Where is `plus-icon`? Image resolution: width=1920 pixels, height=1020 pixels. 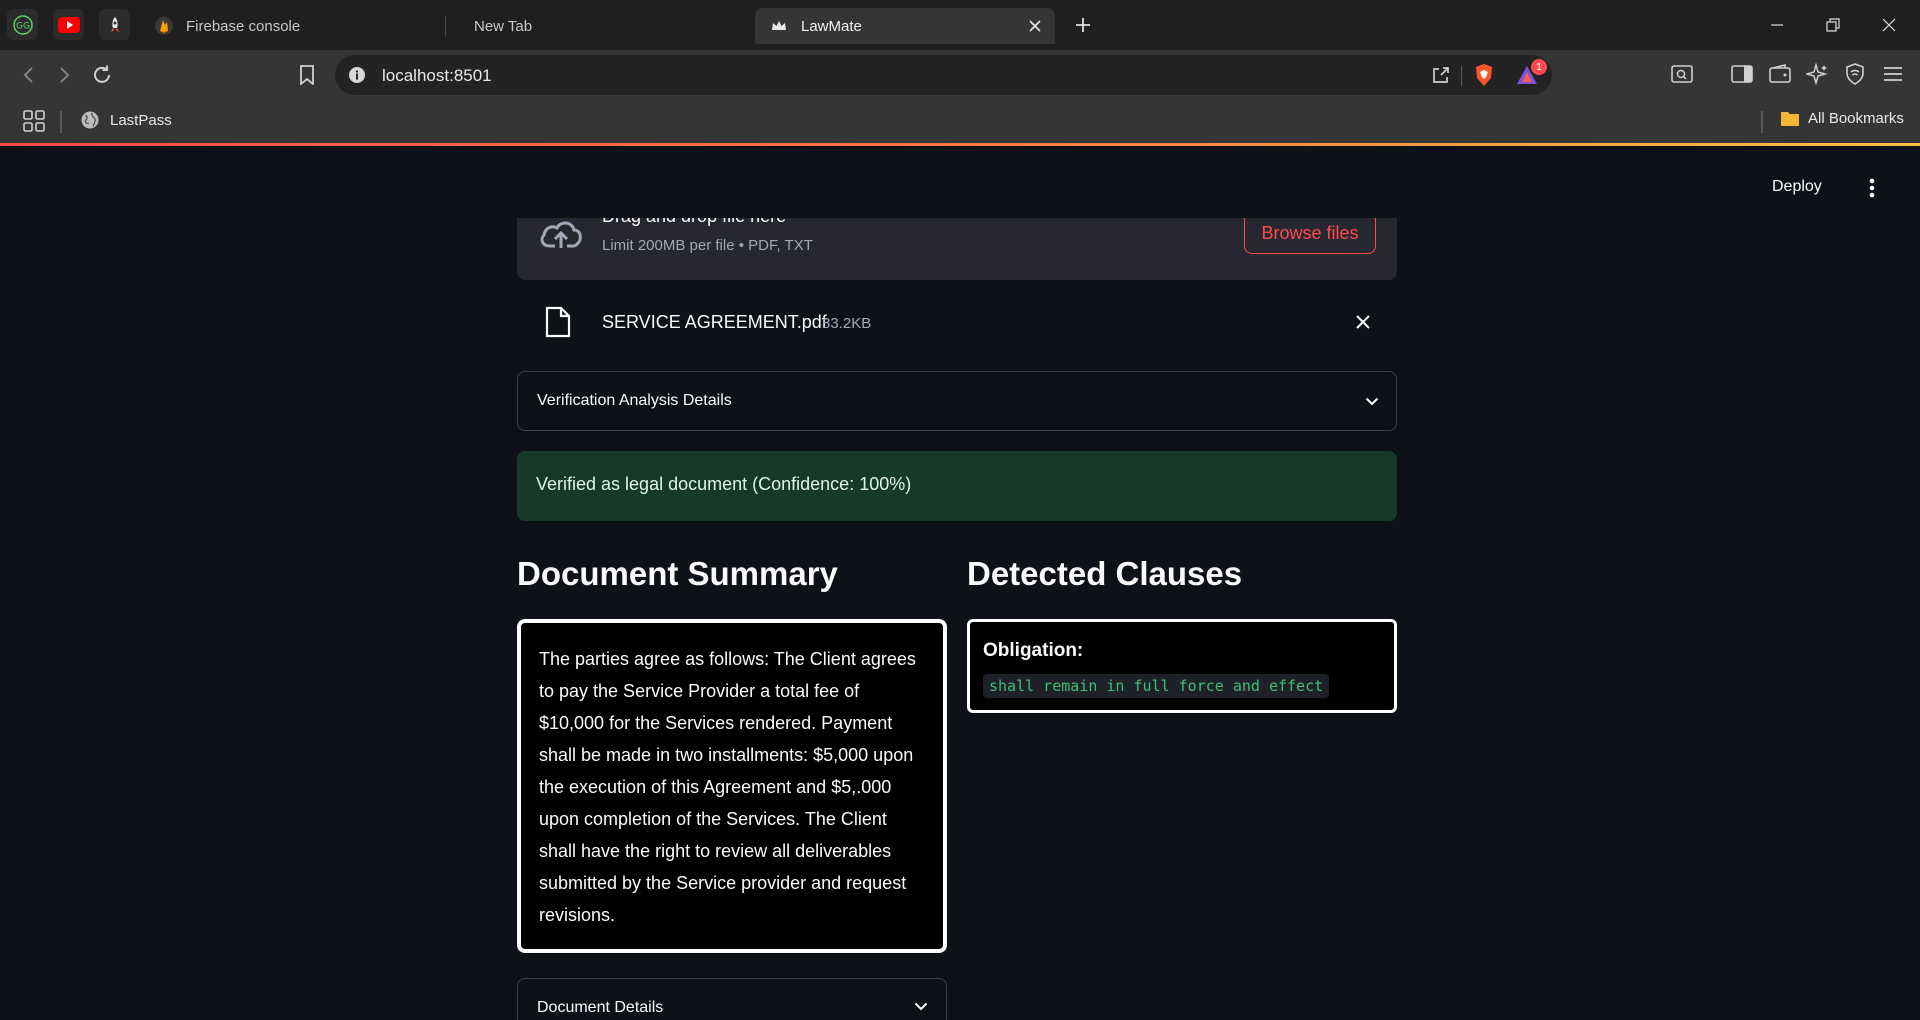 plus-icon is located at coordinates (1083, 25).